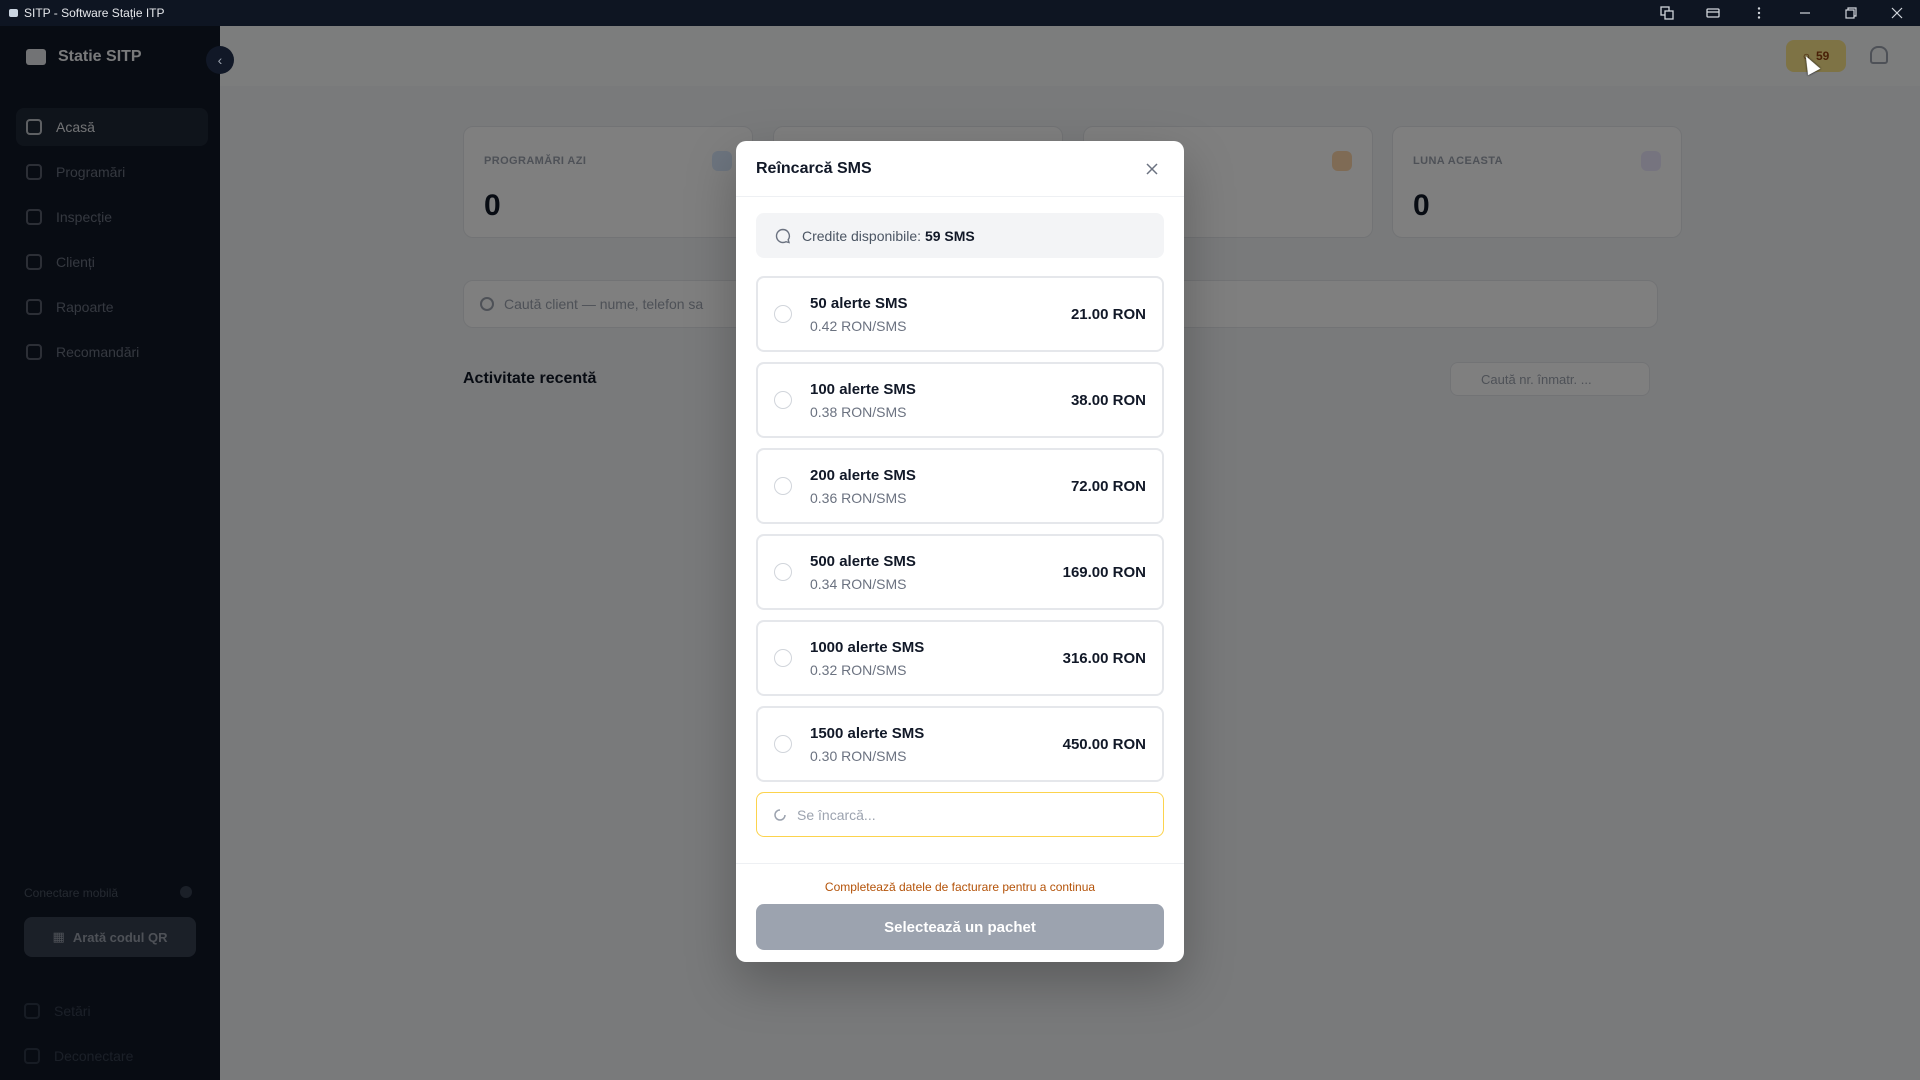 Image resolution: width=1920 pixels, height=1080 pixels. Describe the element at coordinates (1104, 744) in the screenshot. I see `package-price: 450.00 RON` at that location.